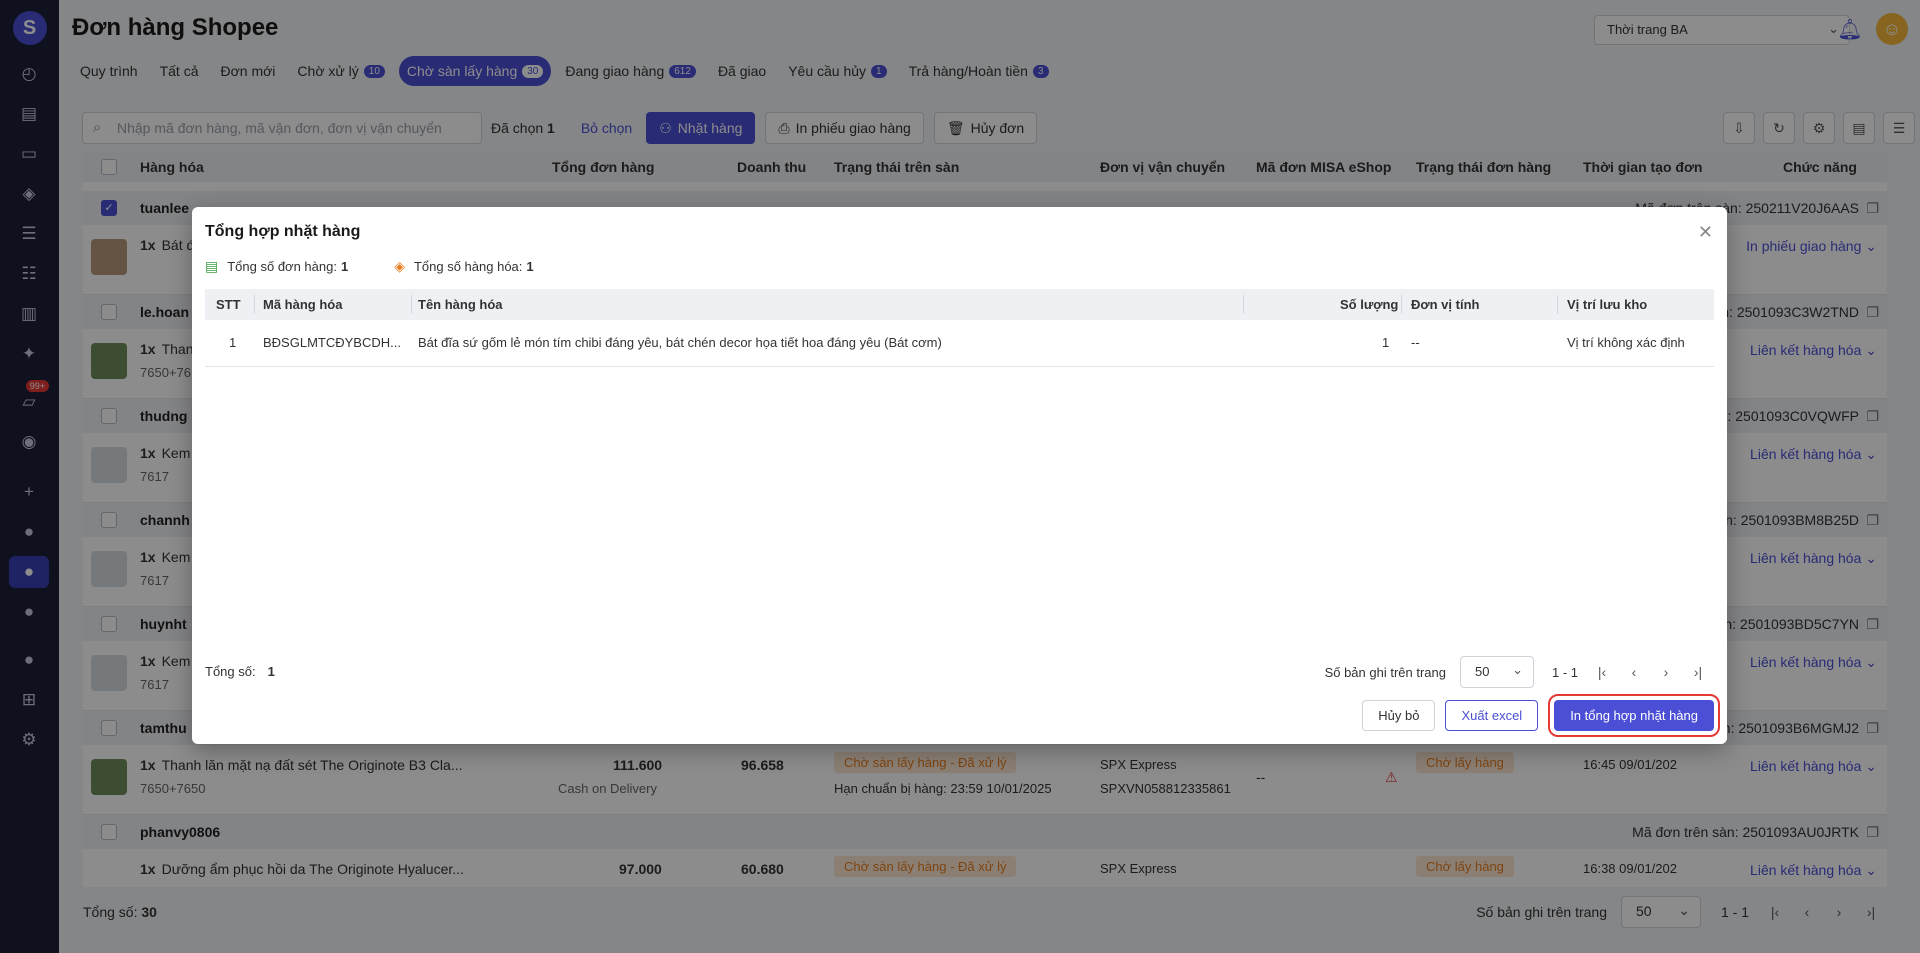 The image size is (1920, 953). What do you see at coordinates (399, 266) in the screenshot?
I see `box-icon: ◈` at bounding box center [399, 266].